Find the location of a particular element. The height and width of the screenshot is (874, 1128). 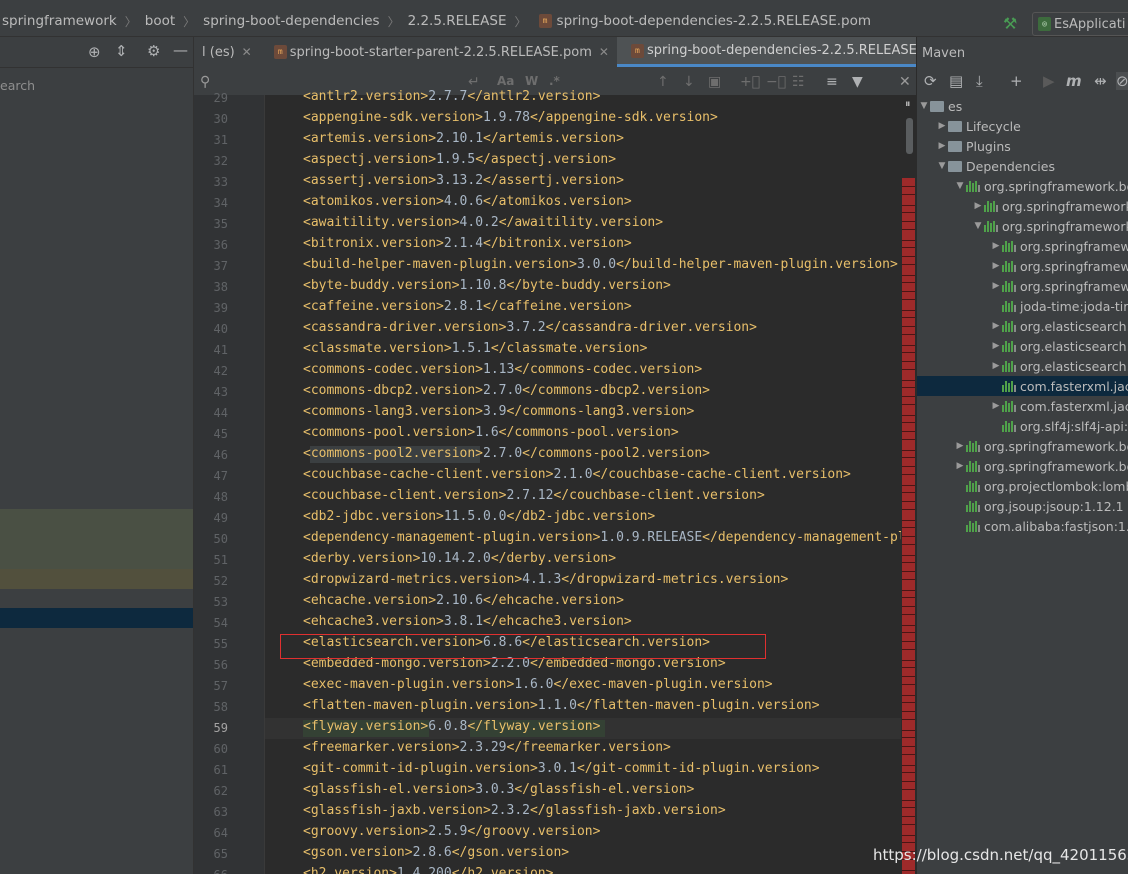

maven-tree-node: ▼ es is located at coordinates (481, 106).